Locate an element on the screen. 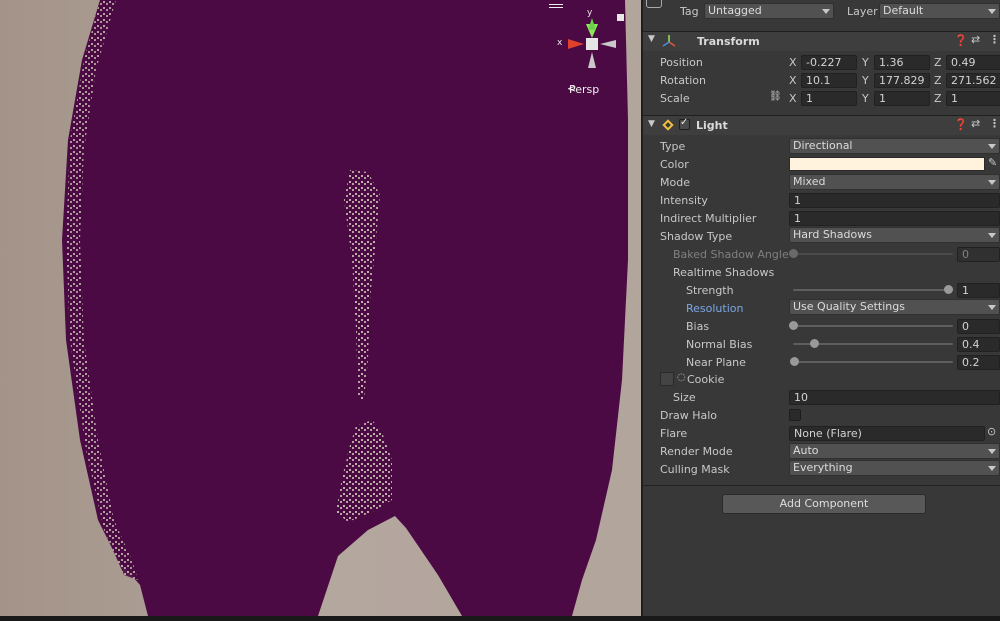 The width and height of the screenshot is (1000, 621). rotation-y-field: 177.829 is located at coordinates (902, 80).